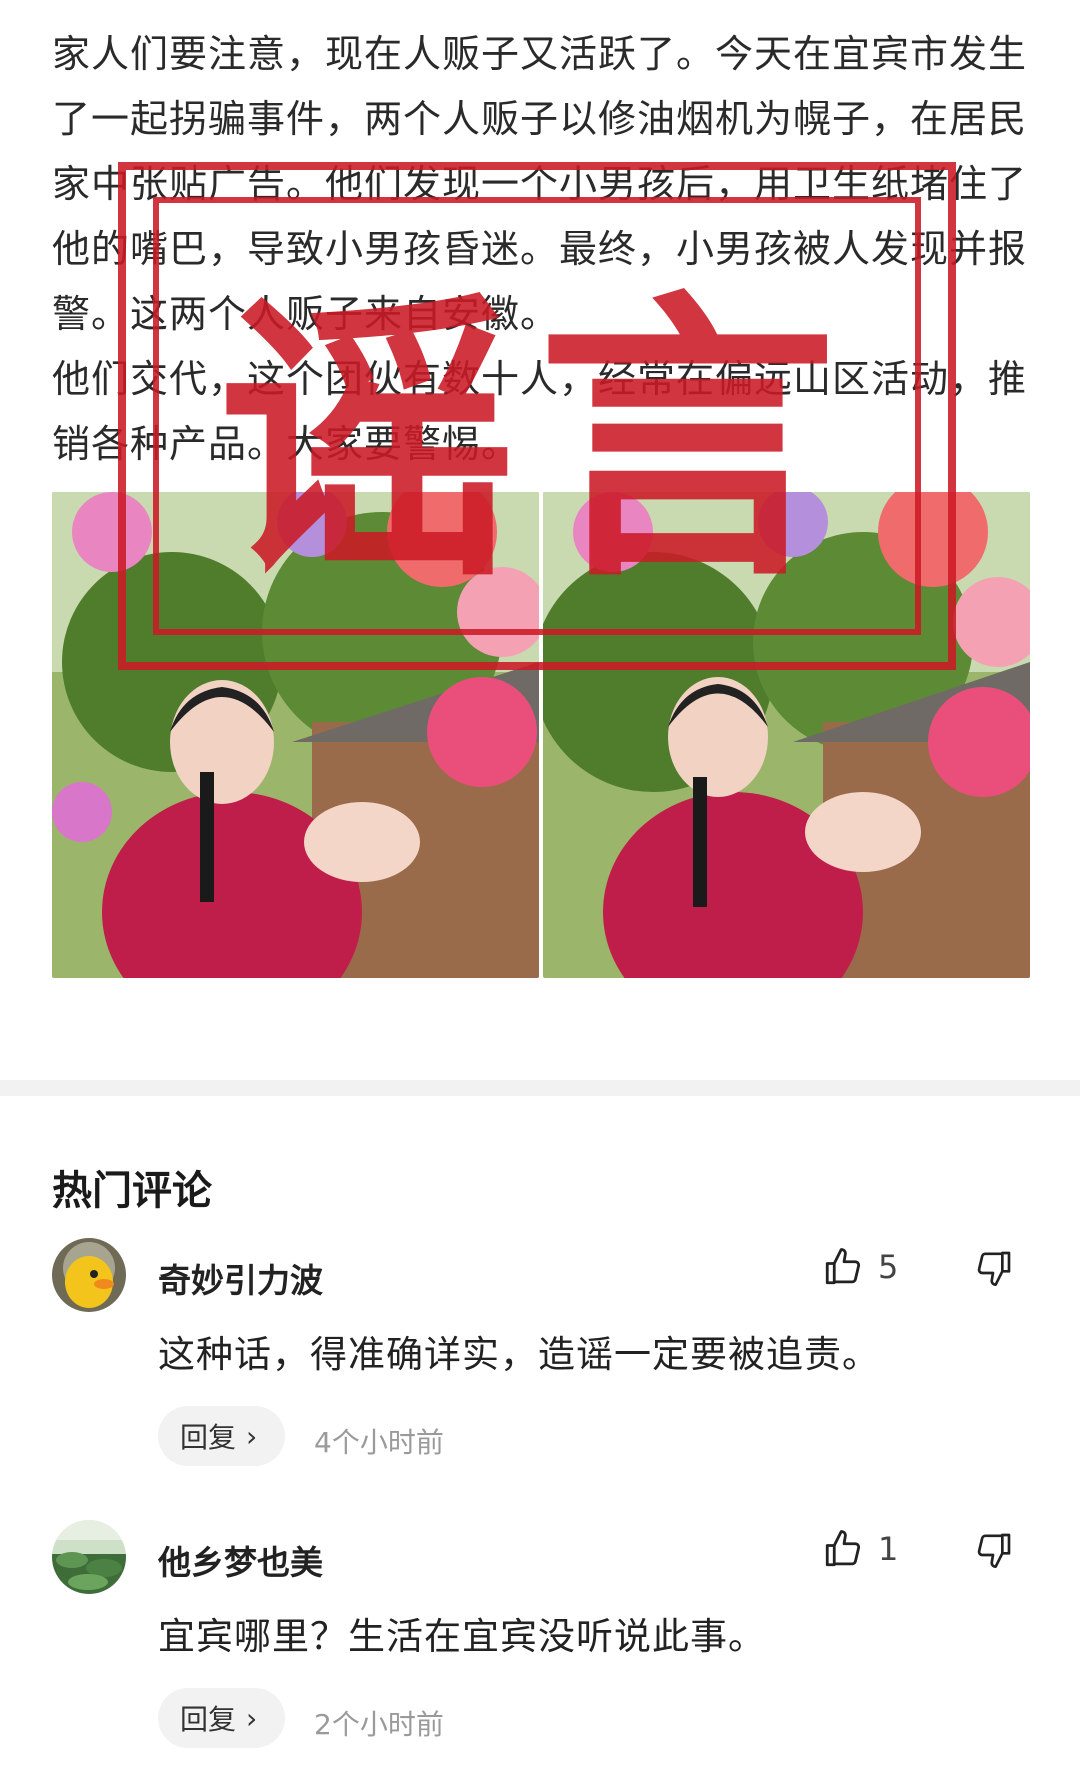  I want to click on comment-item: 奇妙引力波 5 这种话，得准确详实，造谣一定要被追责。 回复 › 4个小时前, so click(542, 1353).